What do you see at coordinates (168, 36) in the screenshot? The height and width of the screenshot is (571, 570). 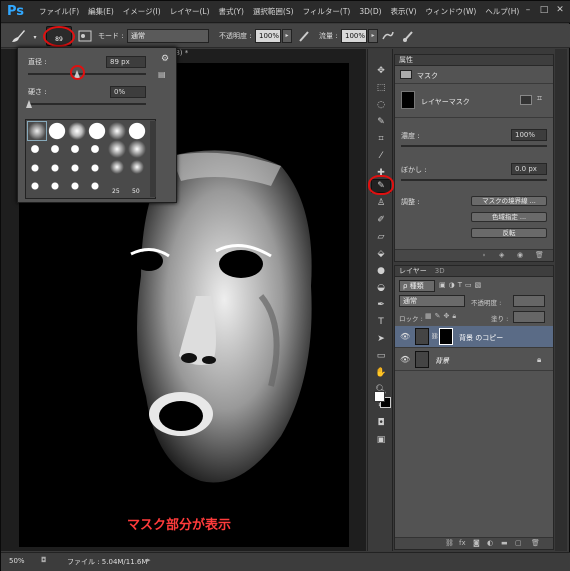 I see `mode-select: 通常` at bounding box center [168, 36].